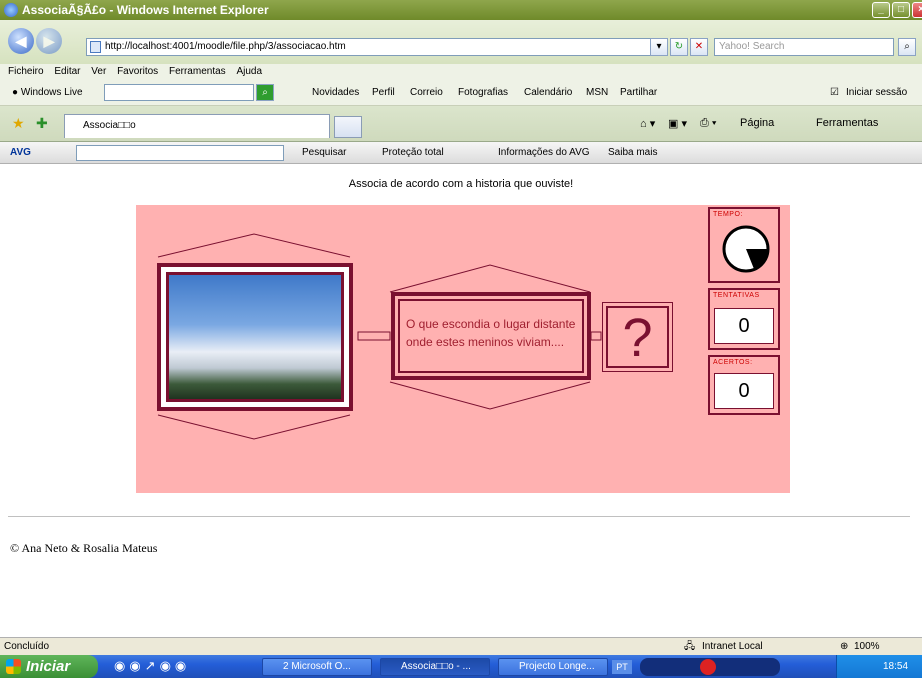 This screenshot has height=678, width=922. I want to click on timer-label: TEMPO:, so click(728, 214).